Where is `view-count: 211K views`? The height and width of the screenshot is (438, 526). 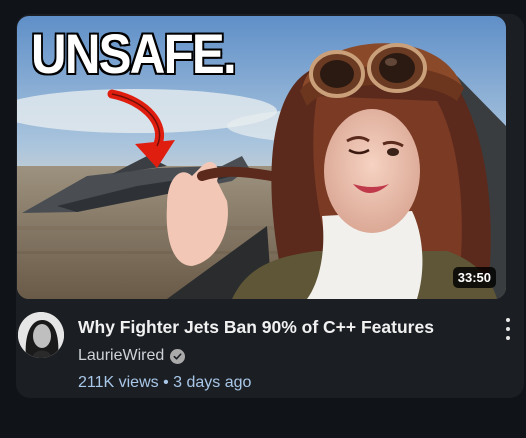 view-count: 211K views is located at coordinates (118, 382).